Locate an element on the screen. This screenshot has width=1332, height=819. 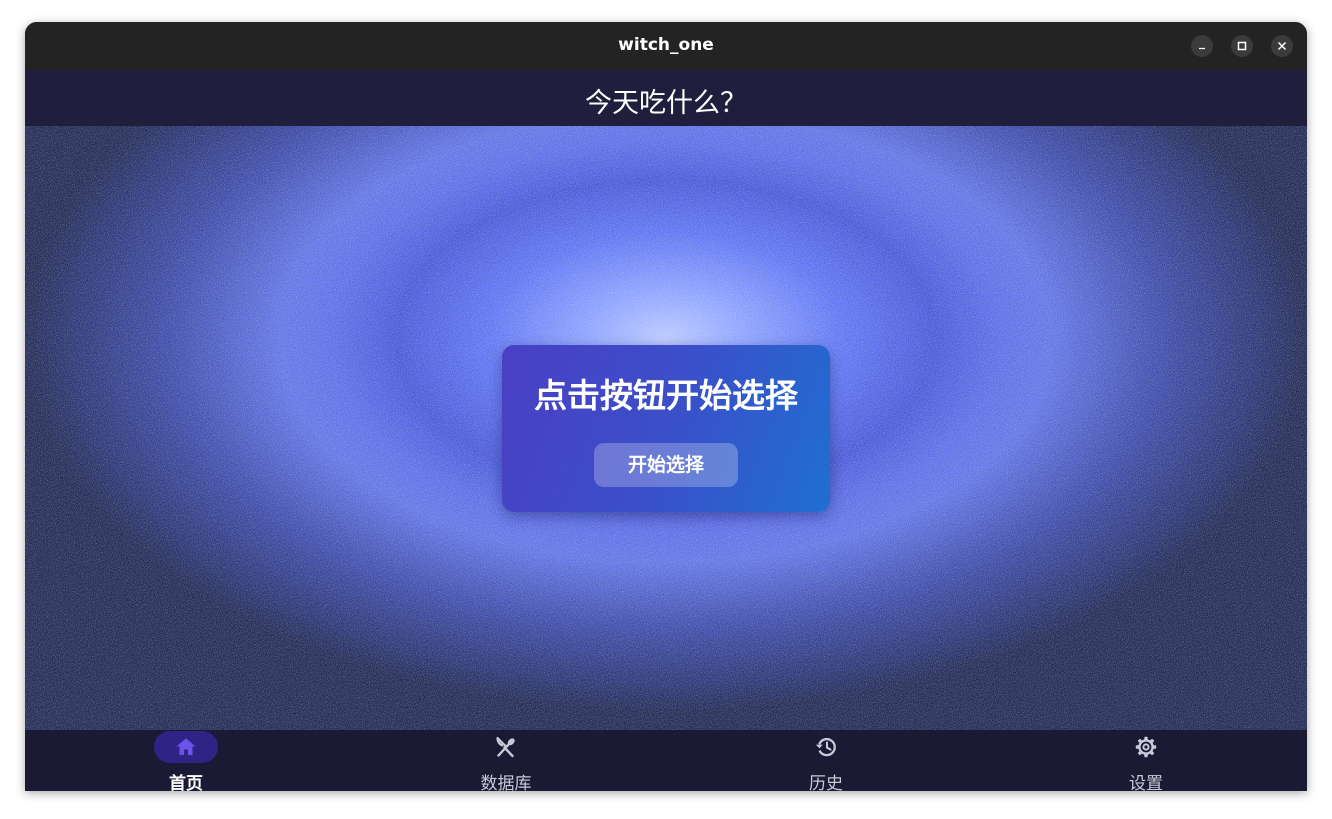
nav-label-database: 数据库 is located at coordinates (506, 782).